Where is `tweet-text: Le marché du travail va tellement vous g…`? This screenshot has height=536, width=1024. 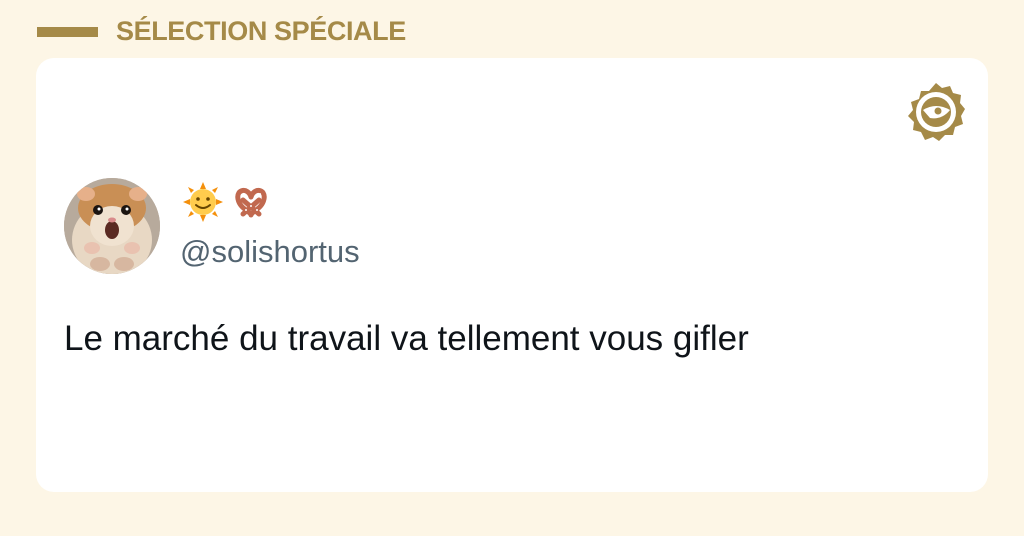
tweet-text: Le marché du travail va tellement vous g… is located at coordinates (406, 338).